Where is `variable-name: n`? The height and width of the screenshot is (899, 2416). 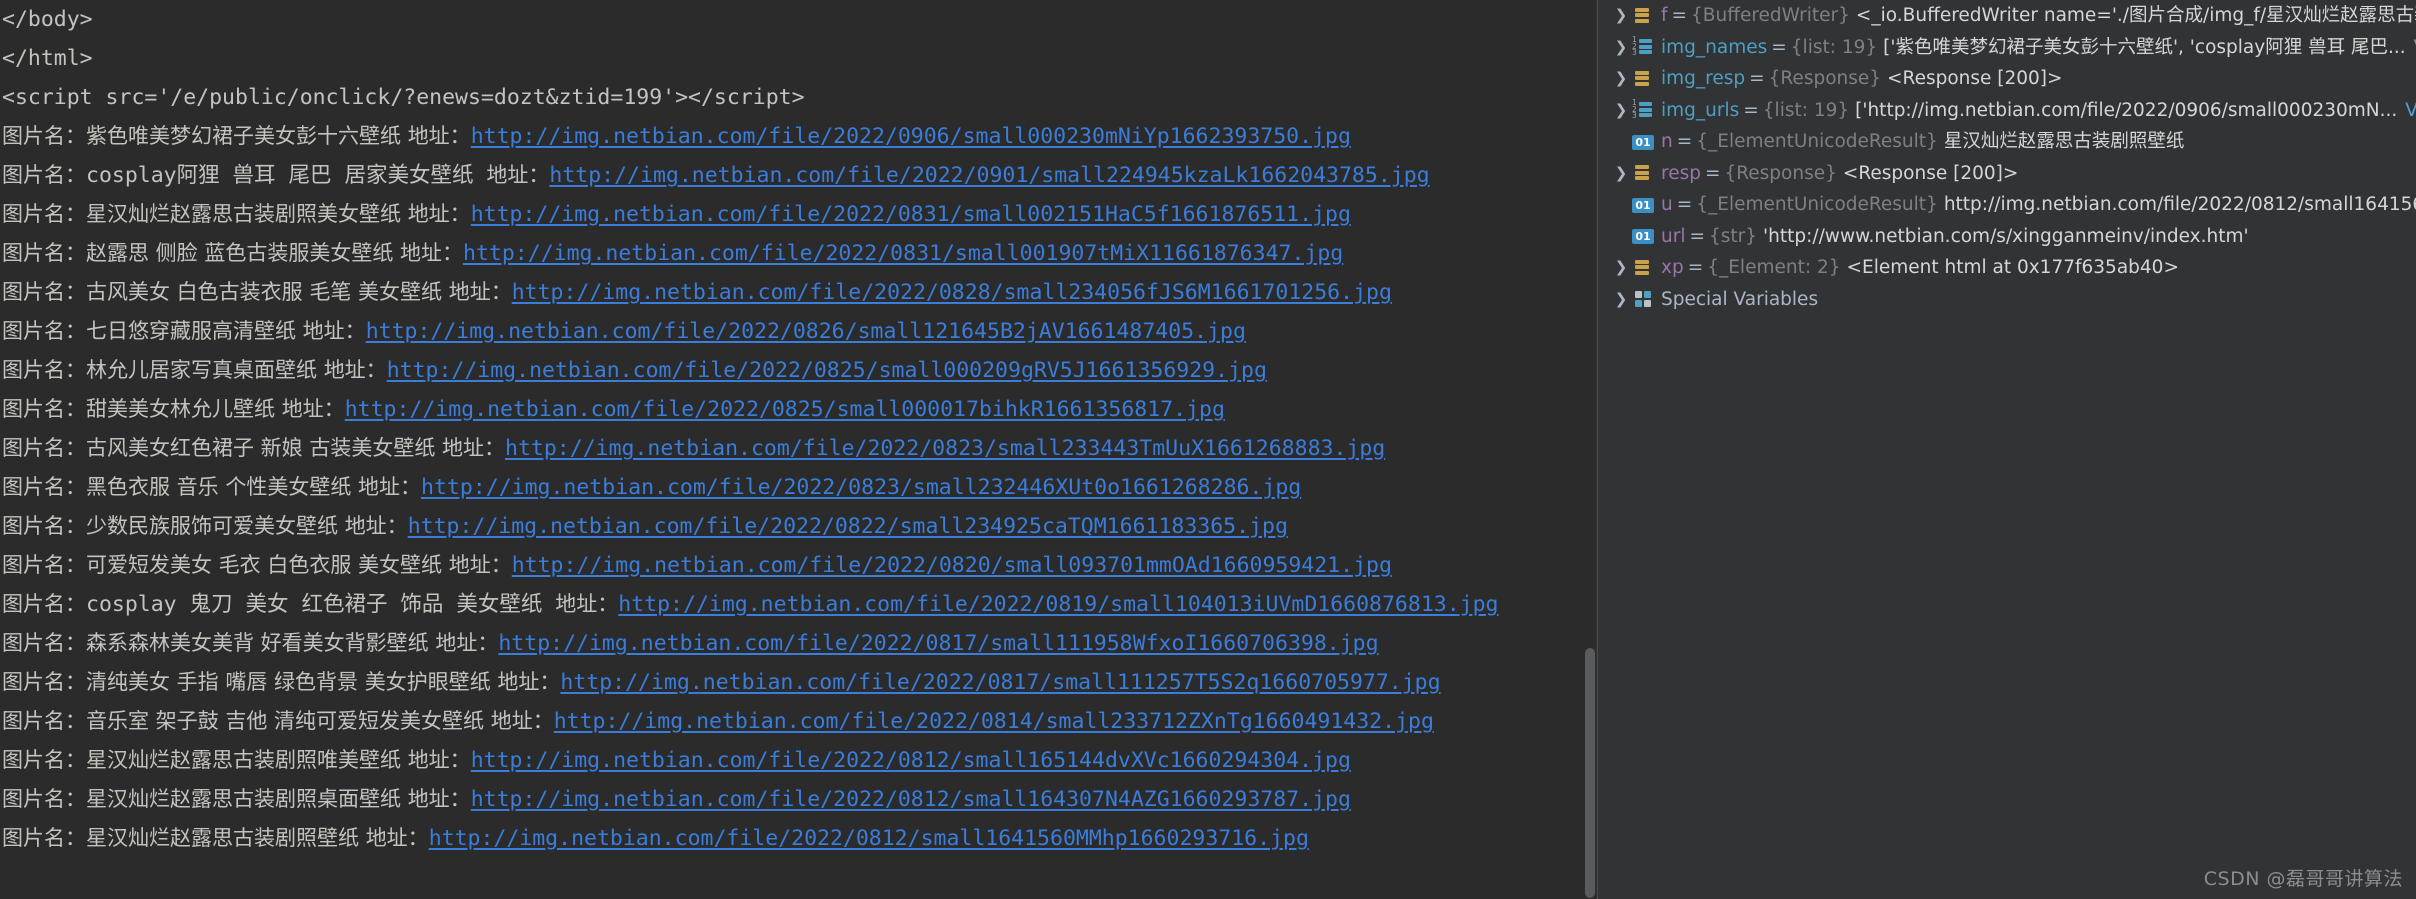
variable-name: n is located at coordinates (1667, 141).